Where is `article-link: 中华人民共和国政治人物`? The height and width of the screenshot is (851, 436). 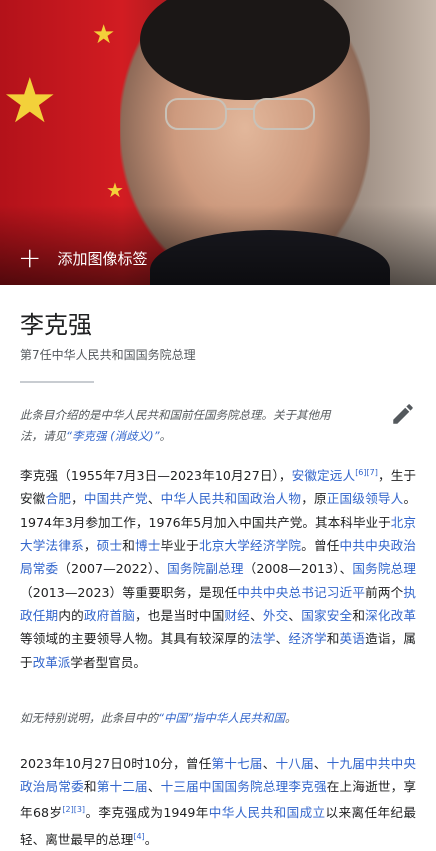 article-link: 中华人民共和国政治人物 is located at coordinates (231, 498).